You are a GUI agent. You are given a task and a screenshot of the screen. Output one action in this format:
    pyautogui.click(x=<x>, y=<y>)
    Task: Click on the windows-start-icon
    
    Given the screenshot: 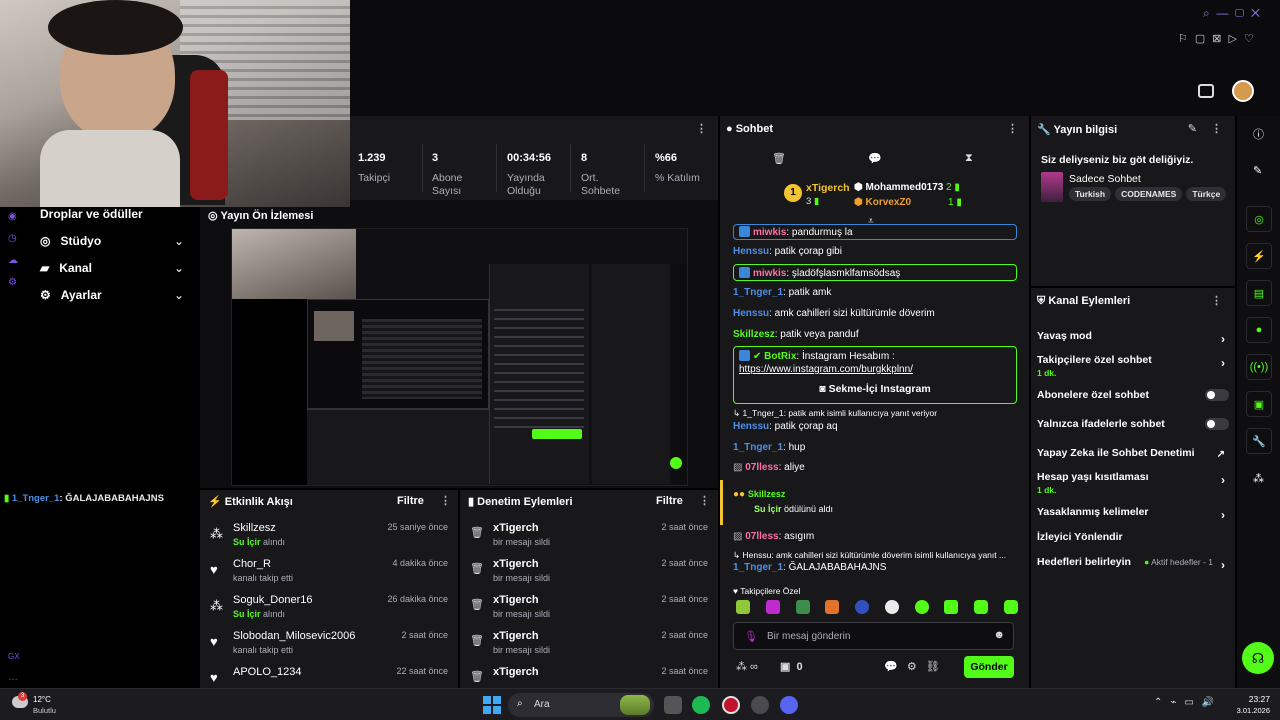 What is the action you would take?
    pyautogui.click(x=492, y=705)
    